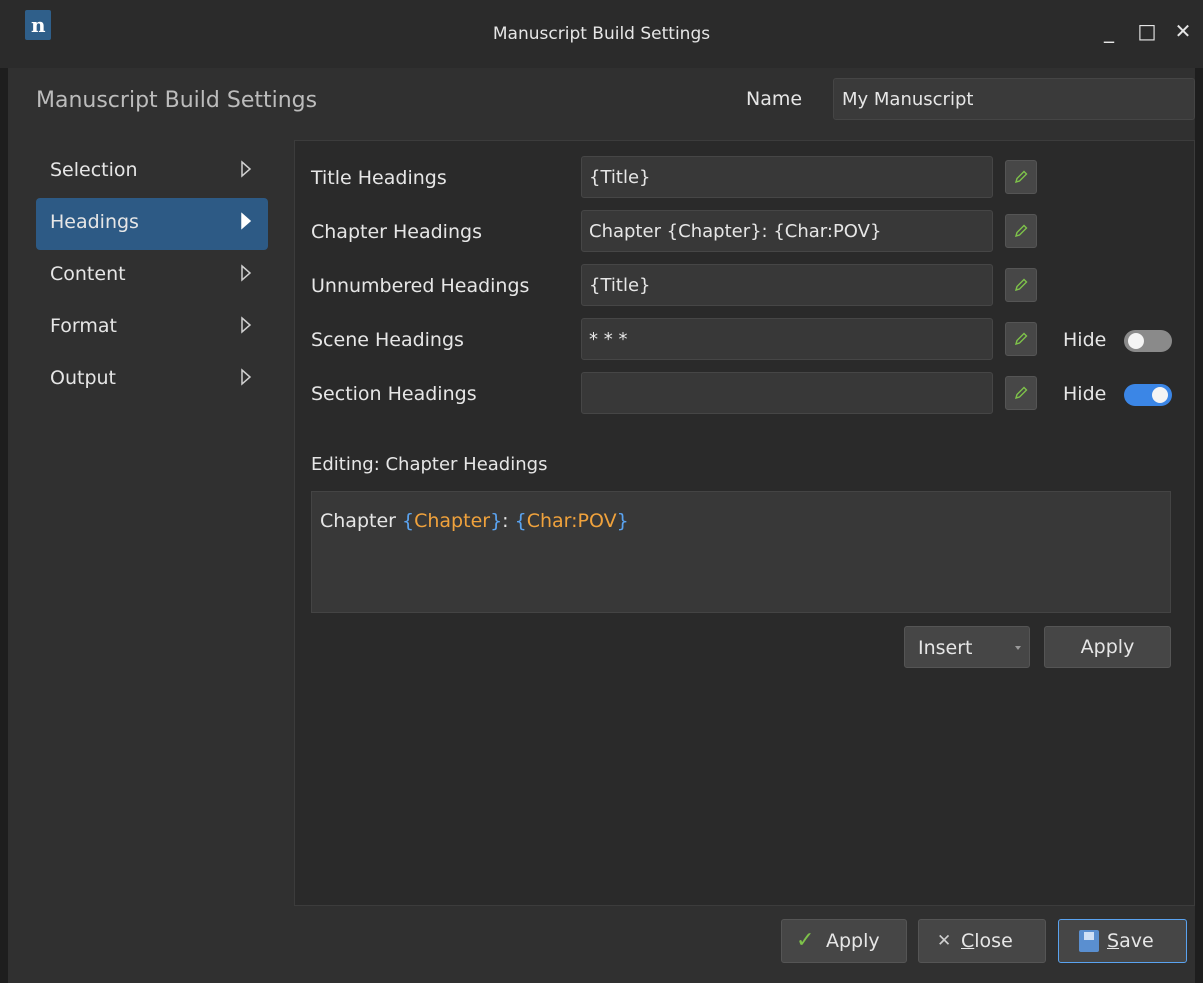 The image size is (1203, 983). What do you see at coordinates (429, 464) in the screenshot?
I see `editing-label: Editing: Chapter Headings` at bounding box center [429, 464].